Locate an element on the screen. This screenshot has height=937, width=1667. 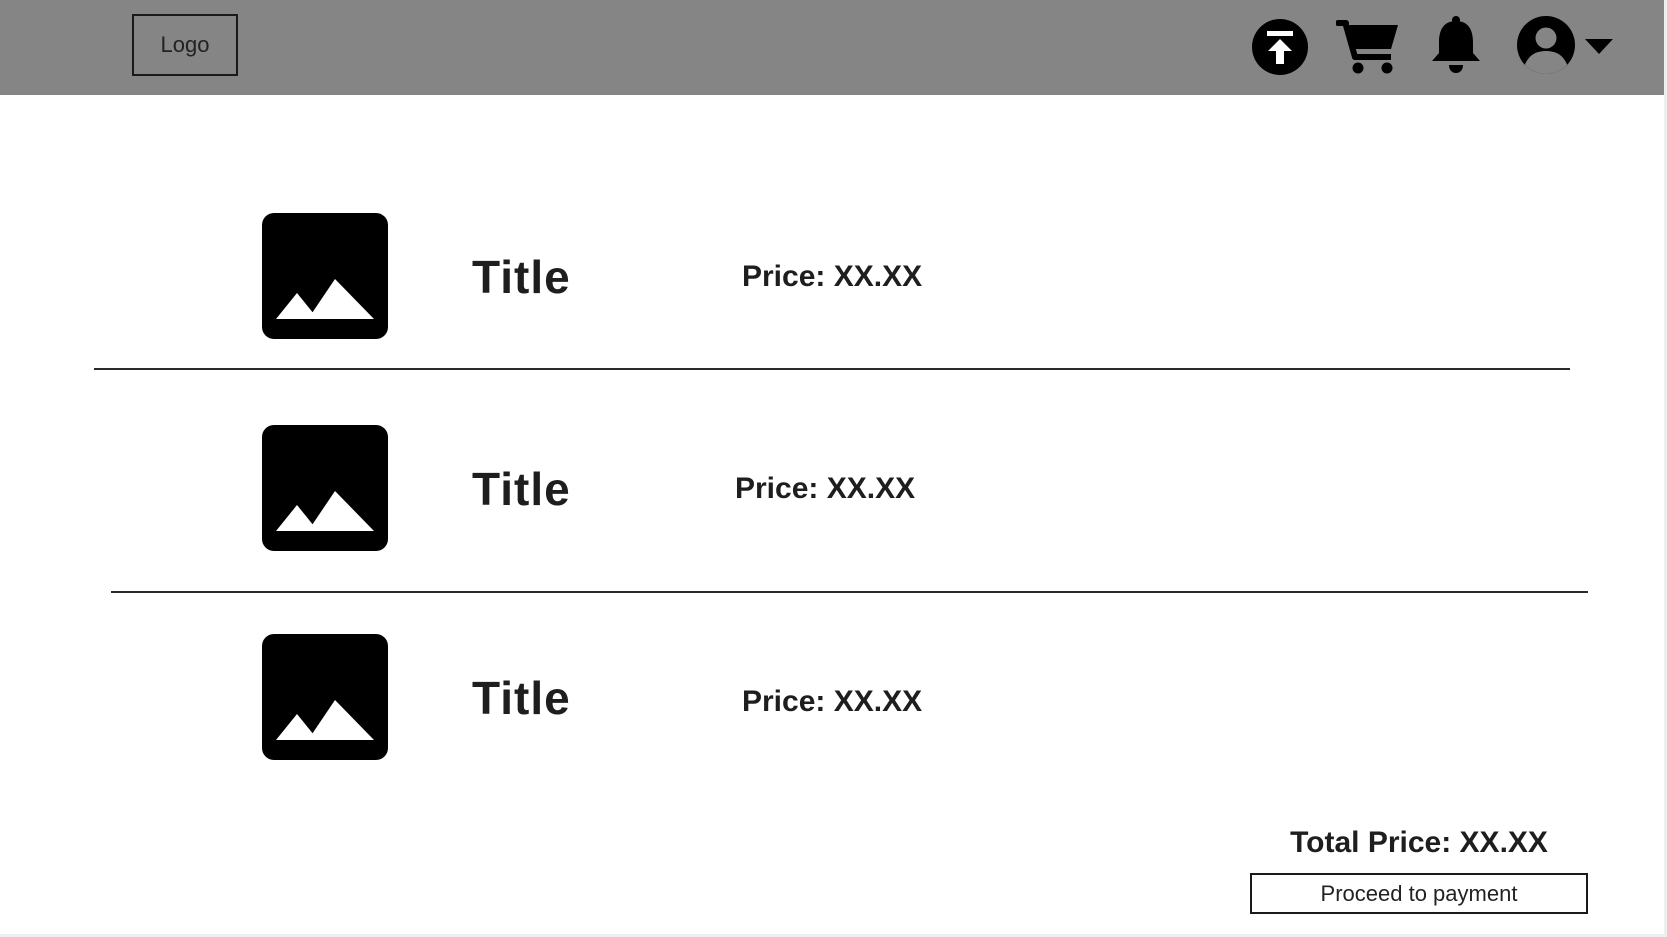
total-price: Total Price: XX.XX is located at coordinates (1419, 842).